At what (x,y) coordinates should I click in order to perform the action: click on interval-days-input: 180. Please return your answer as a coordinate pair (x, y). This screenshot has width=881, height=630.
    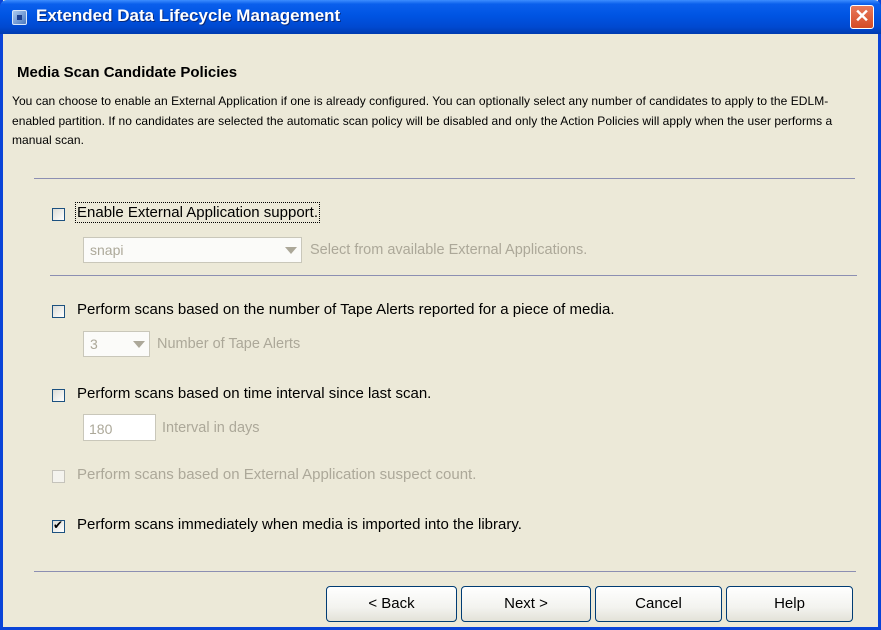
    Looking at the image, I should click on (119, 427).